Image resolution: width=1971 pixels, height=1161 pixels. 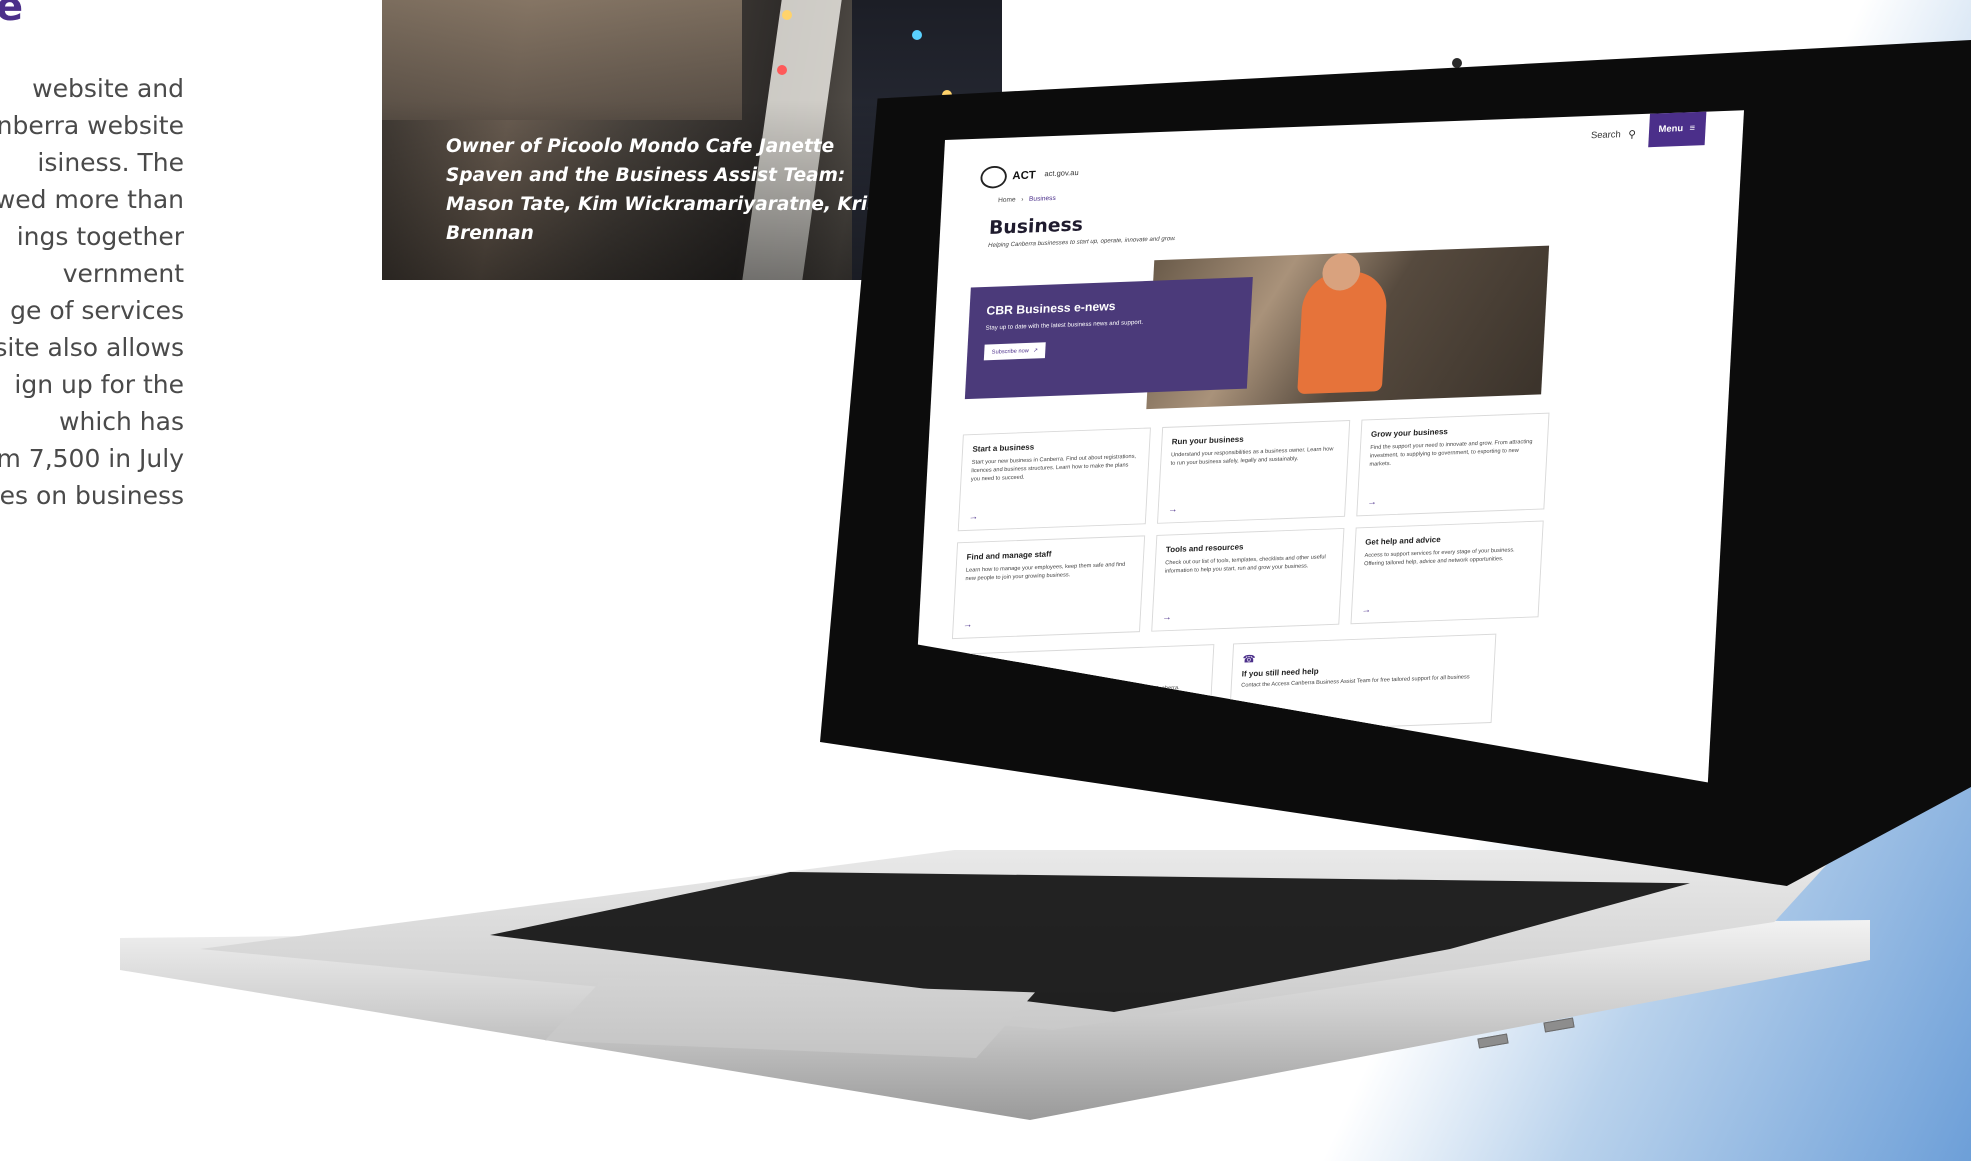 I want to click on hamburger-icon: ≡, so click(x=1692, y=128).